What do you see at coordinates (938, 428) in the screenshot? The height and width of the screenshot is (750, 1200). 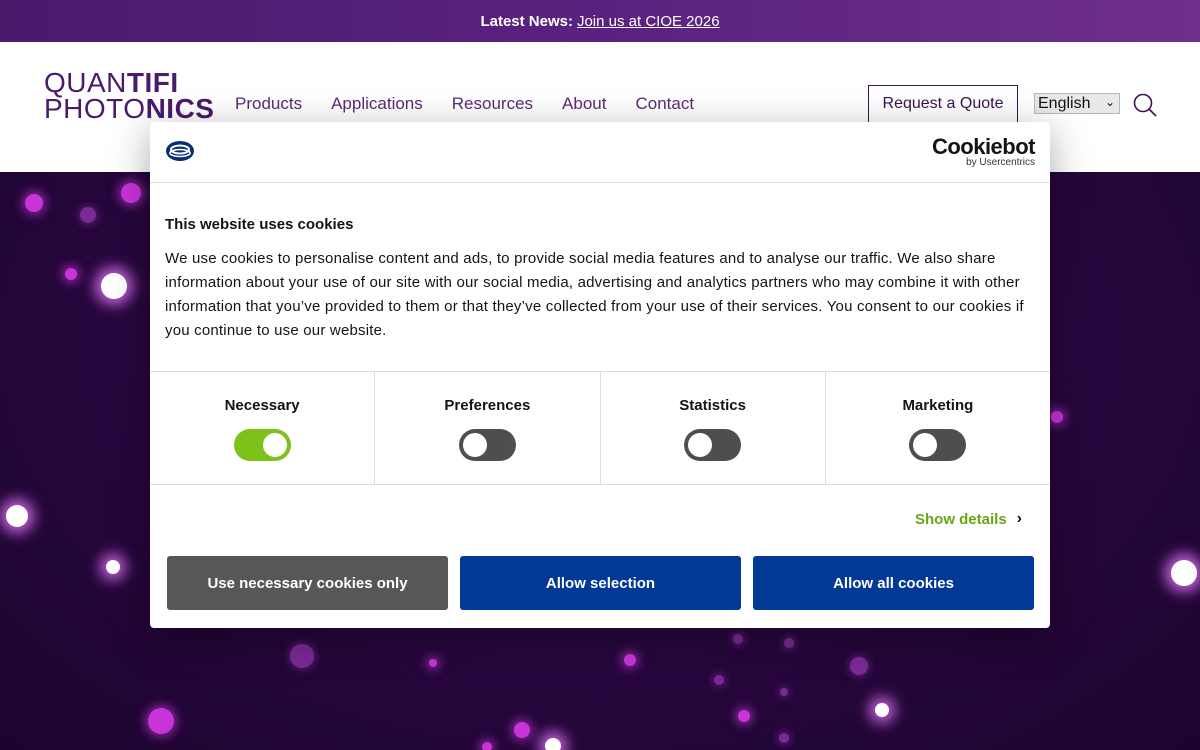 I see `category-marketing: Marketing` at bounding box center [938, 428].